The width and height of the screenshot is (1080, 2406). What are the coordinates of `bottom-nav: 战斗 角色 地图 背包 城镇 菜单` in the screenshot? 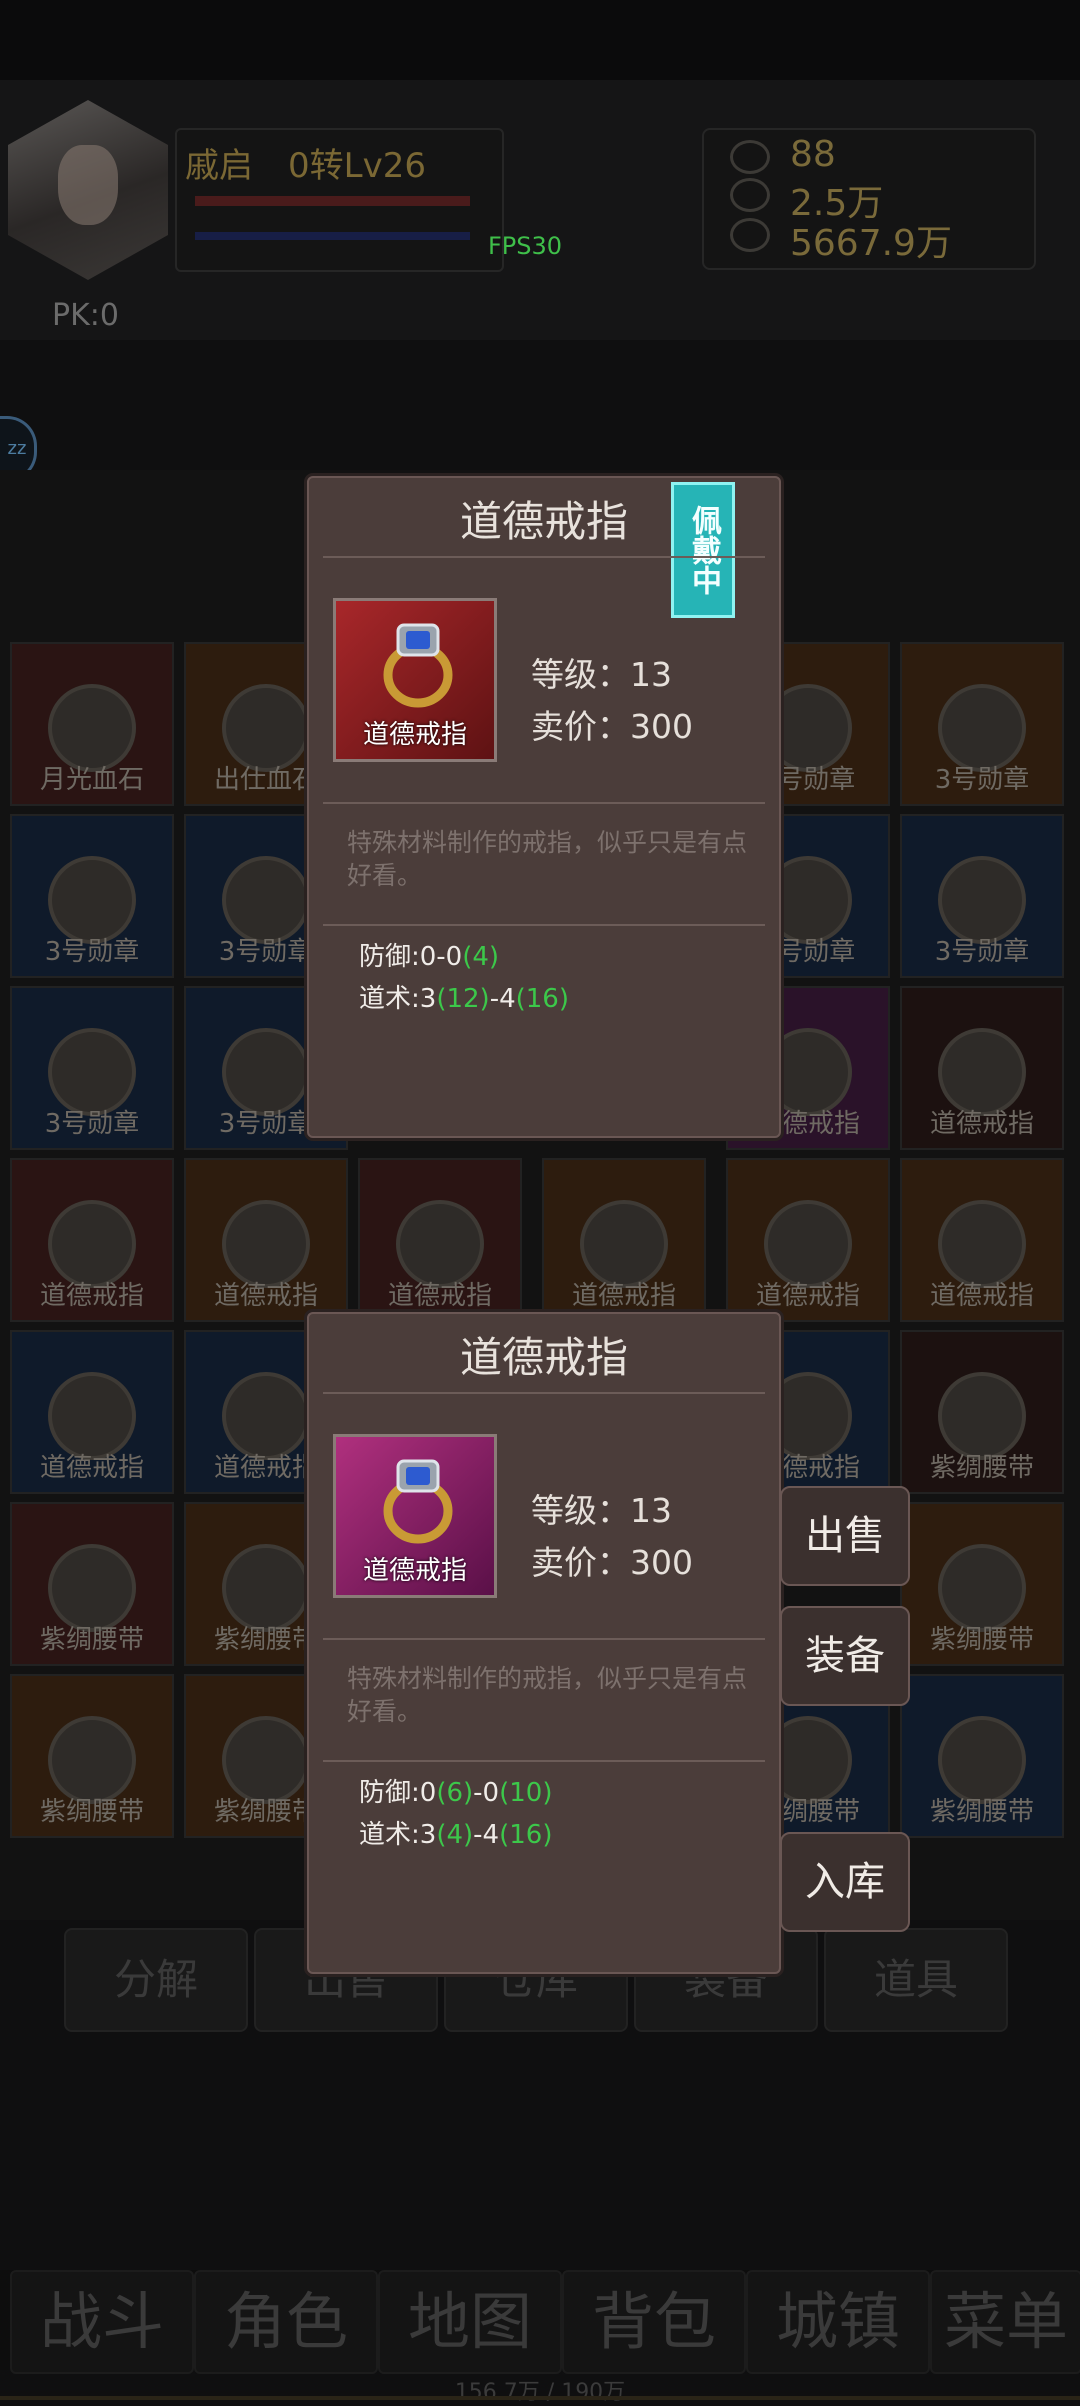 It's located at (540, 2322).